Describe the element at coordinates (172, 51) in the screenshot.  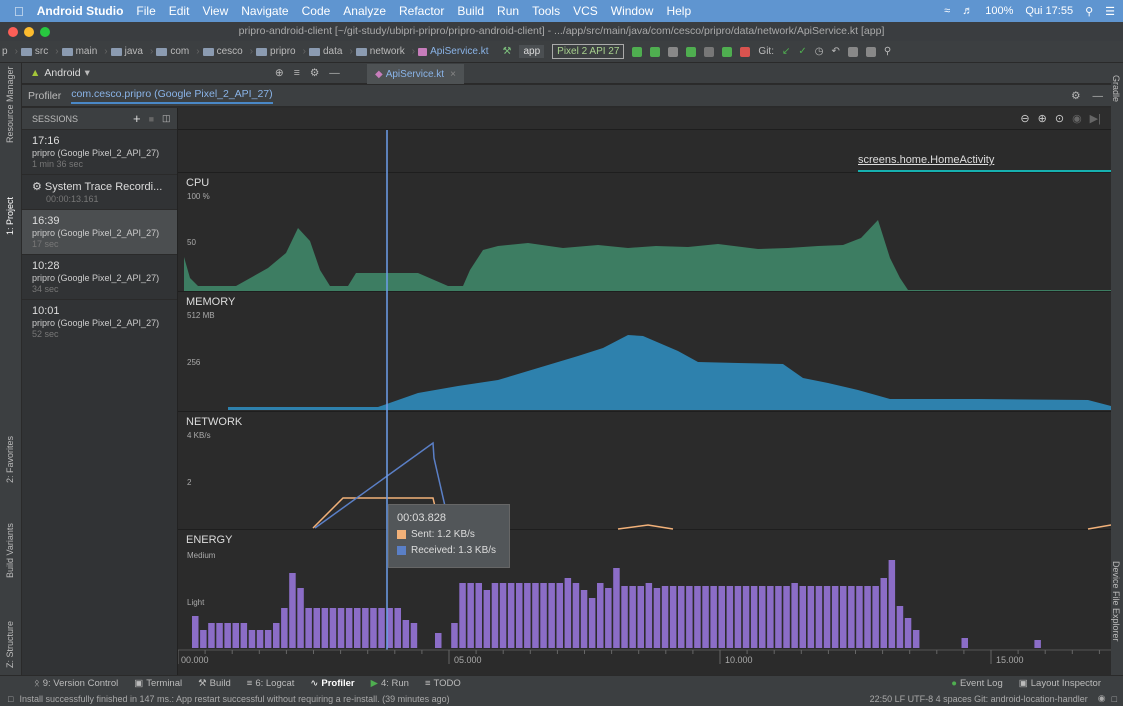
I see `breadcrumb-com: com` at that location.